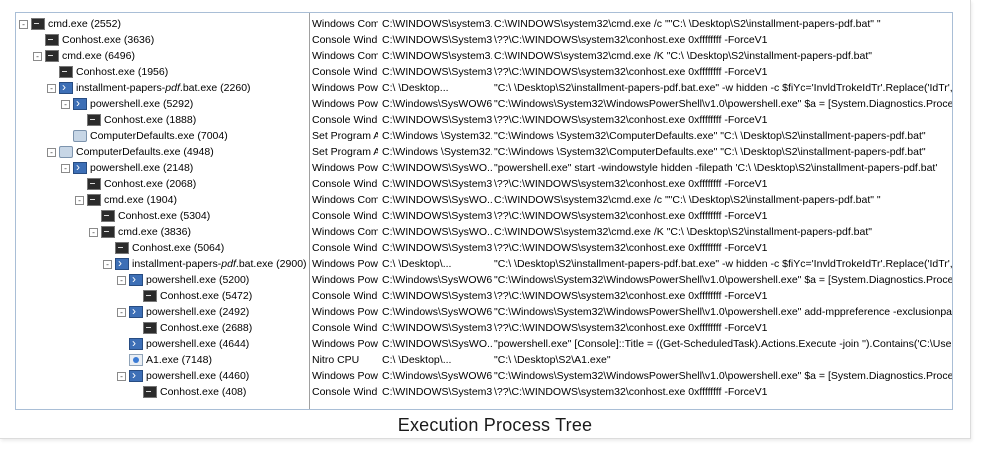  I want to click on process-tree-node: Conhost.exe (1956), so click(162, 72).